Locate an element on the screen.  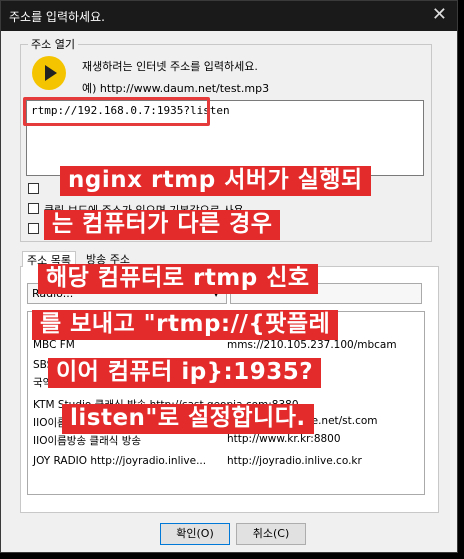
overlay-caption-line: 해당 컴퓨터로 rtmp 신호 is located at coordinates (178, 279).